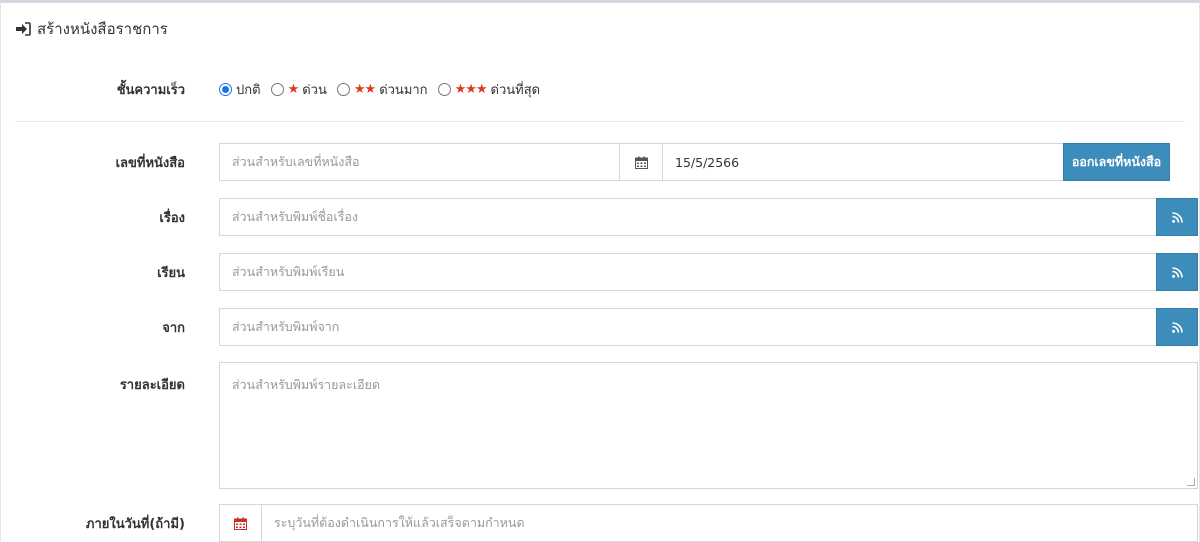  What do you see at coordinates (225, 89) in the screenshot?
I see `radio-normal` at bounding box center [225, 89].